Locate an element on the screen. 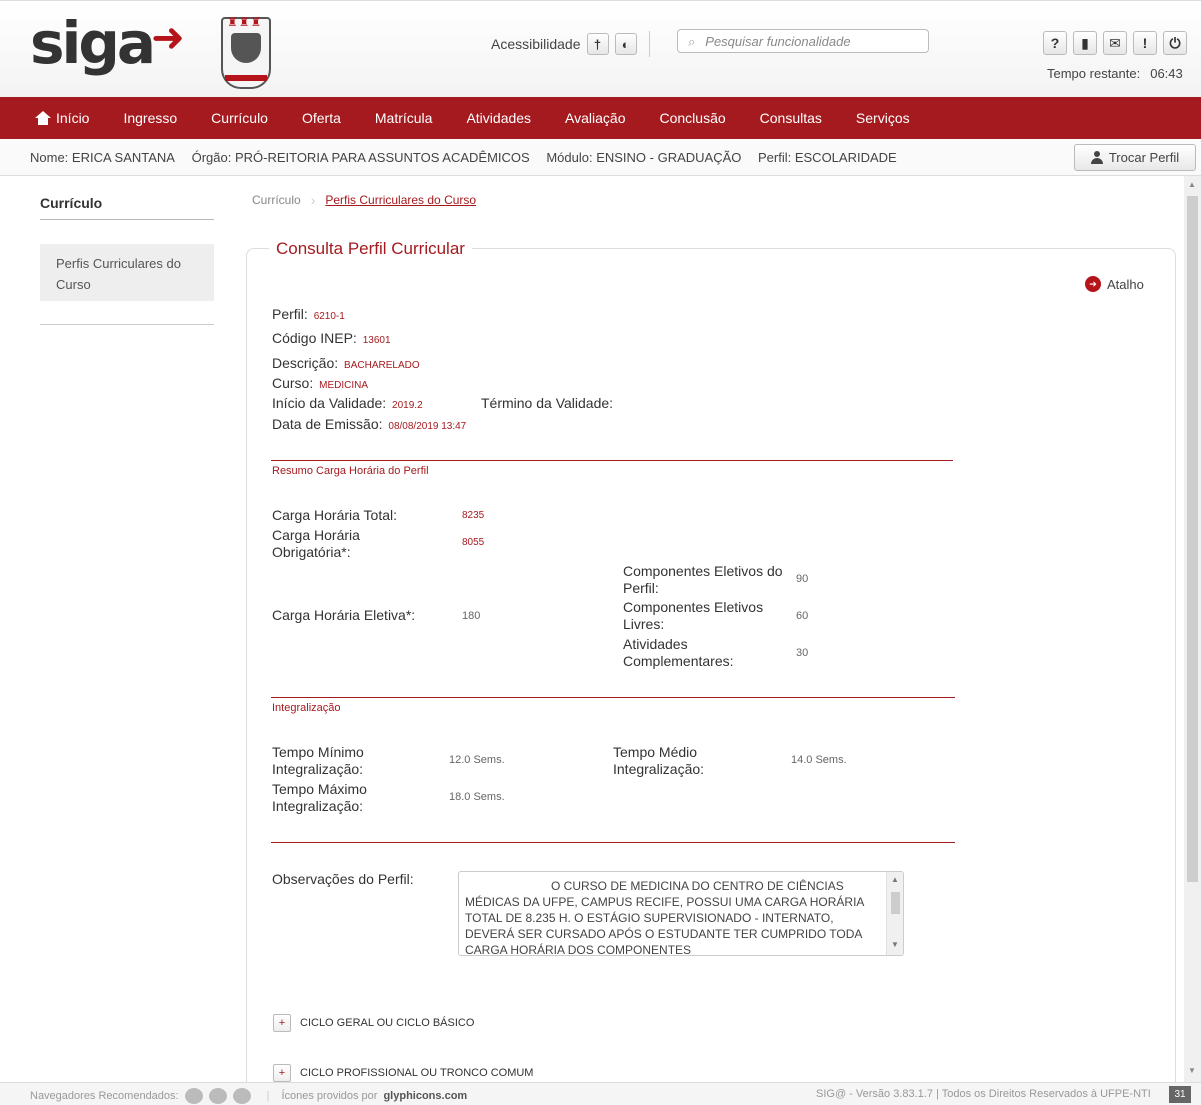 The width and height of the screenshot is (1201, 1105). home-icon is located at coordinates (43, 118).